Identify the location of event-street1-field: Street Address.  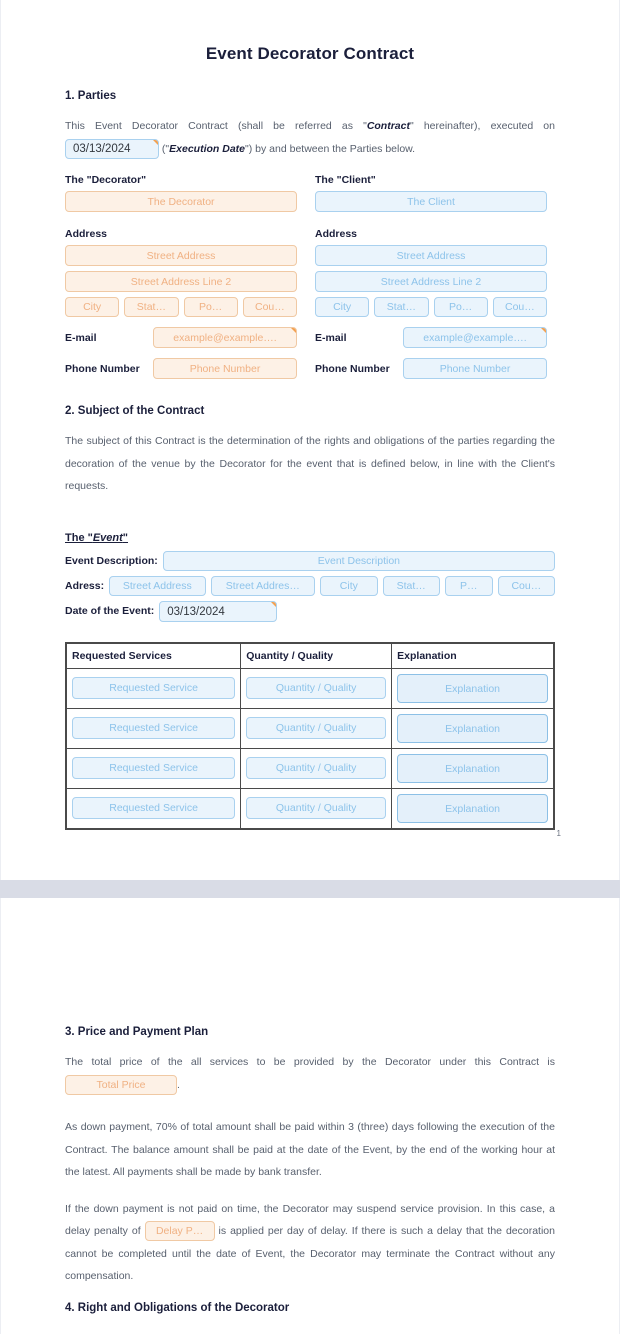
(157, 585).